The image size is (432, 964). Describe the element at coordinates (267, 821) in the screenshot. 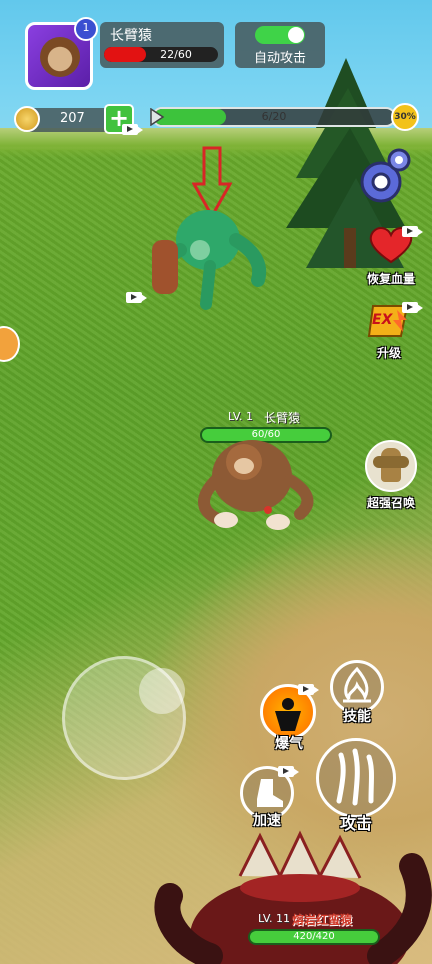

I see `speed-skill-label: 加速` at that location.